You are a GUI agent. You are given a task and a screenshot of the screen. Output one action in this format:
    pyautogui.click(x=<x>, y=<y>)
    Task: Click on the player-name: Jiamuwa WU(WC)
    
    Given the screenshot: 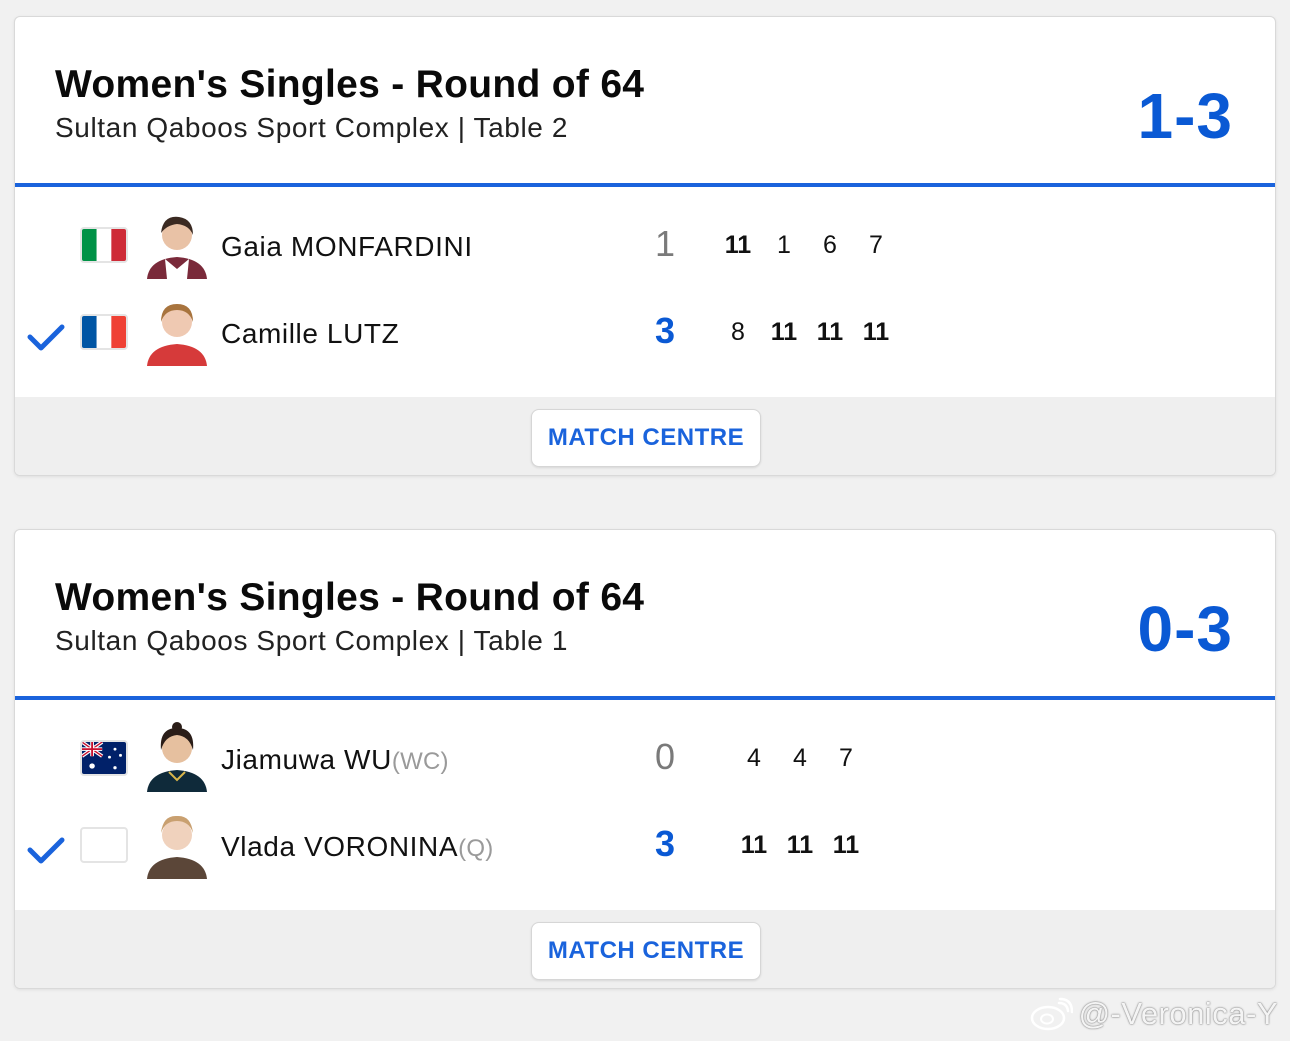 What is the action you would take?
    pyautogui.click(x=335, y=760)
    